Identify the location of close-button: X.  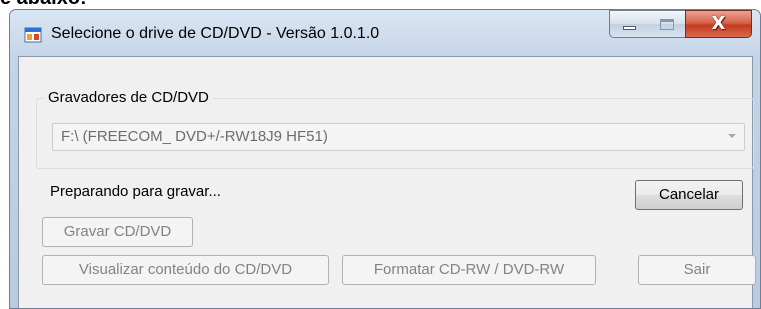
(718, 24).